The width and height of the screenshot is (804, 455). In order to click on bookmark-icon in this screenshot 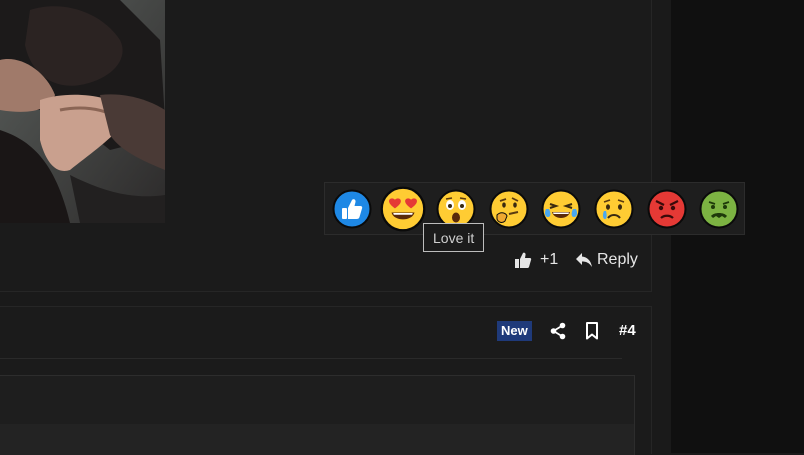, I will do `click(592, 331)`.